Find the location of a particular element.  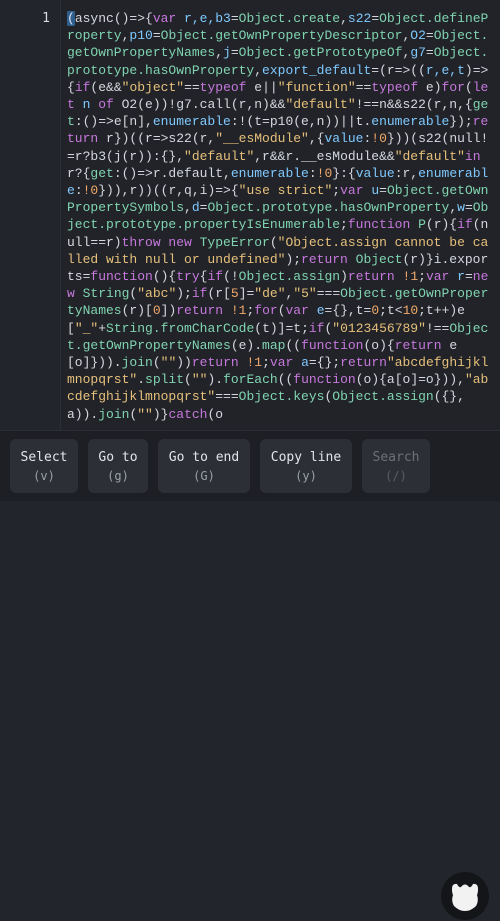

select-button-label: Select is located at coordinates (44, 457).